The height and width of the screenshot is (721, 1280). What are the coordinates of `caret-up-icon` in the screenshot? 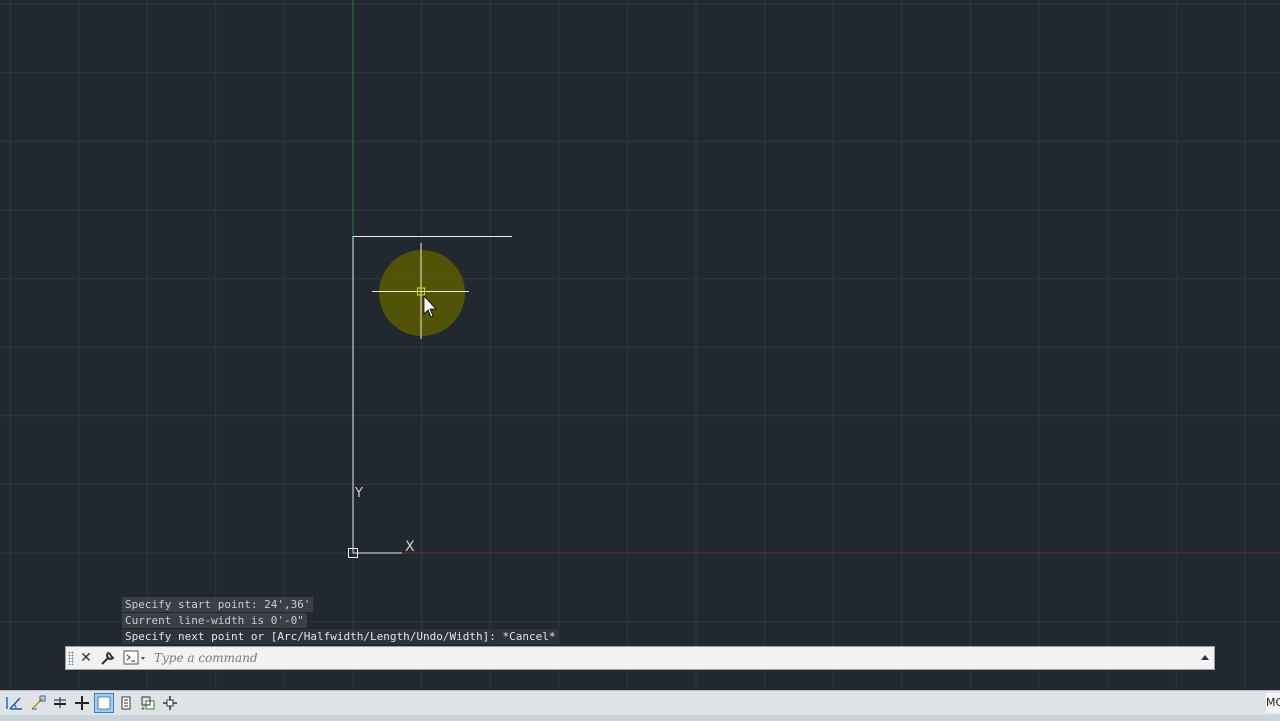 It's located at (1205, 657).